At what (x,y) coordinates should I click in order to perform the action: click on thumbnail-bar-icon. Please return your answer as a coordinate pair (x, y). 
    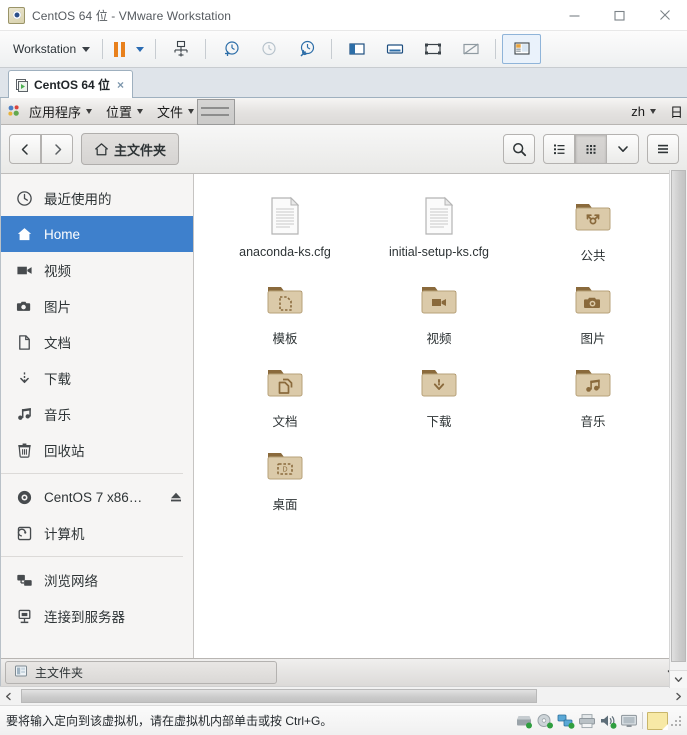
    Looking at the image, I should click on (522, 48).